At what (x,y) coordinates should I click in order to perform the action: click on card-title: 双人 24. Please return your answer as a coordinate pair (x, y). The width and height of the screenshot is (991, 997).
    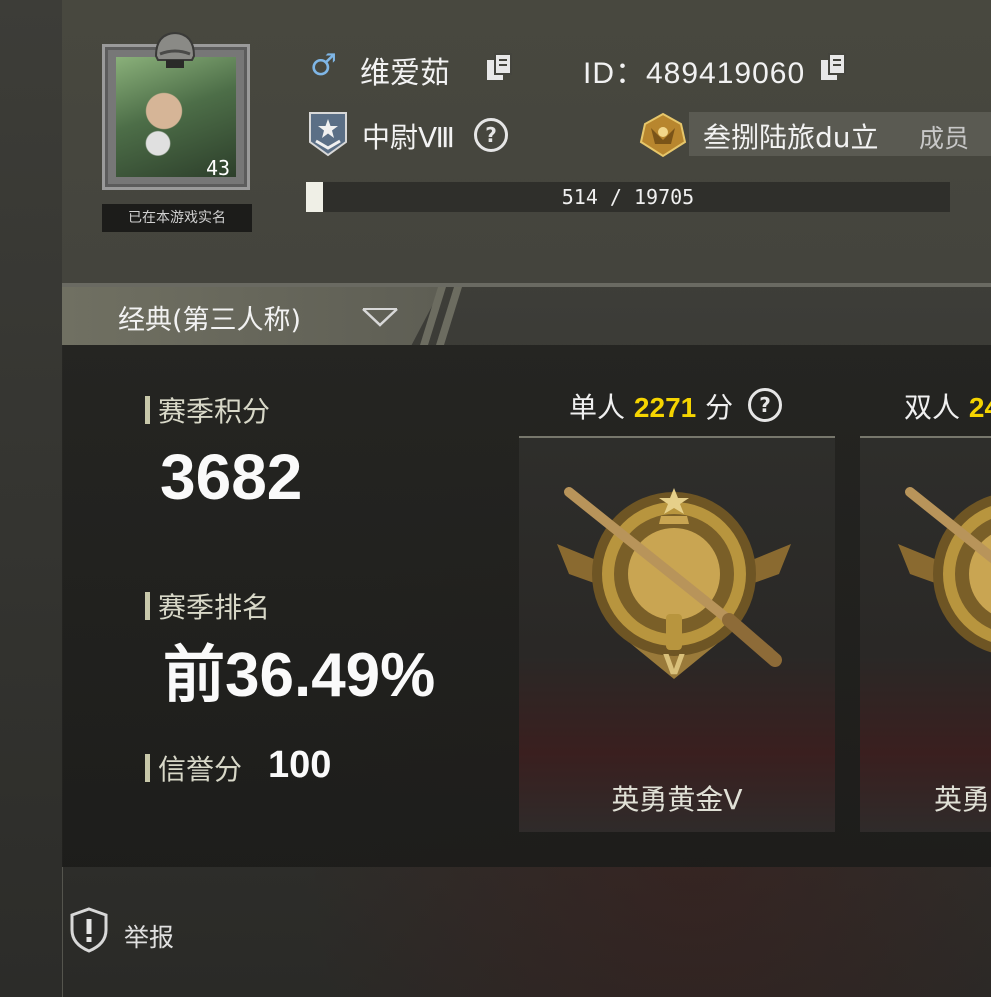
    Looking at the image, I should click on (947, 406).